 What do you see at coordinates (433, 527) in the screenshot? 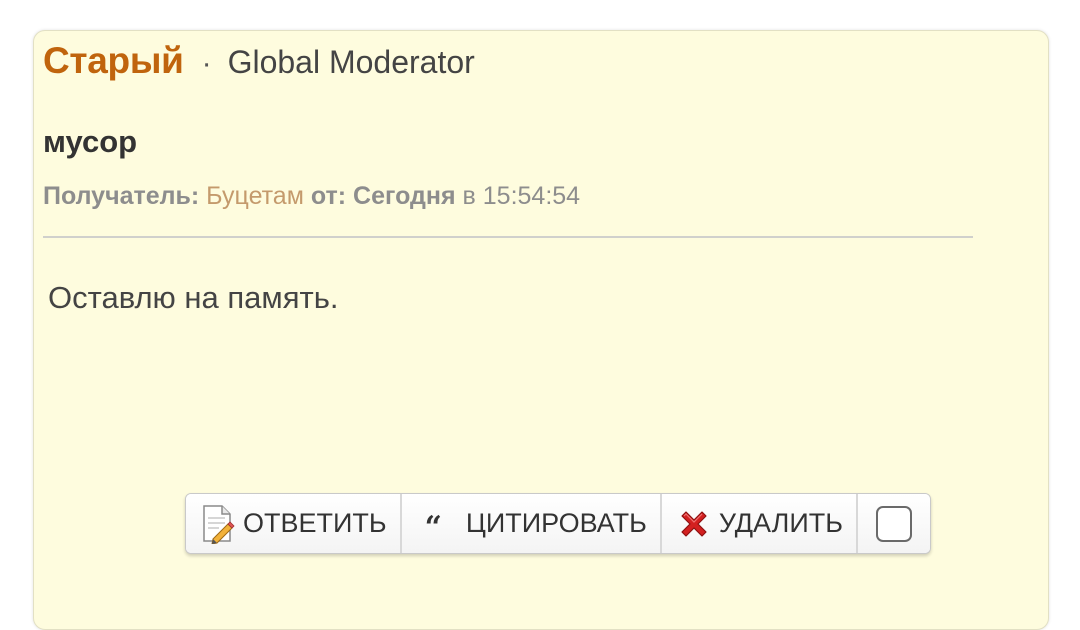
I see `quote-icon: “` at bounding box center [433, 527].